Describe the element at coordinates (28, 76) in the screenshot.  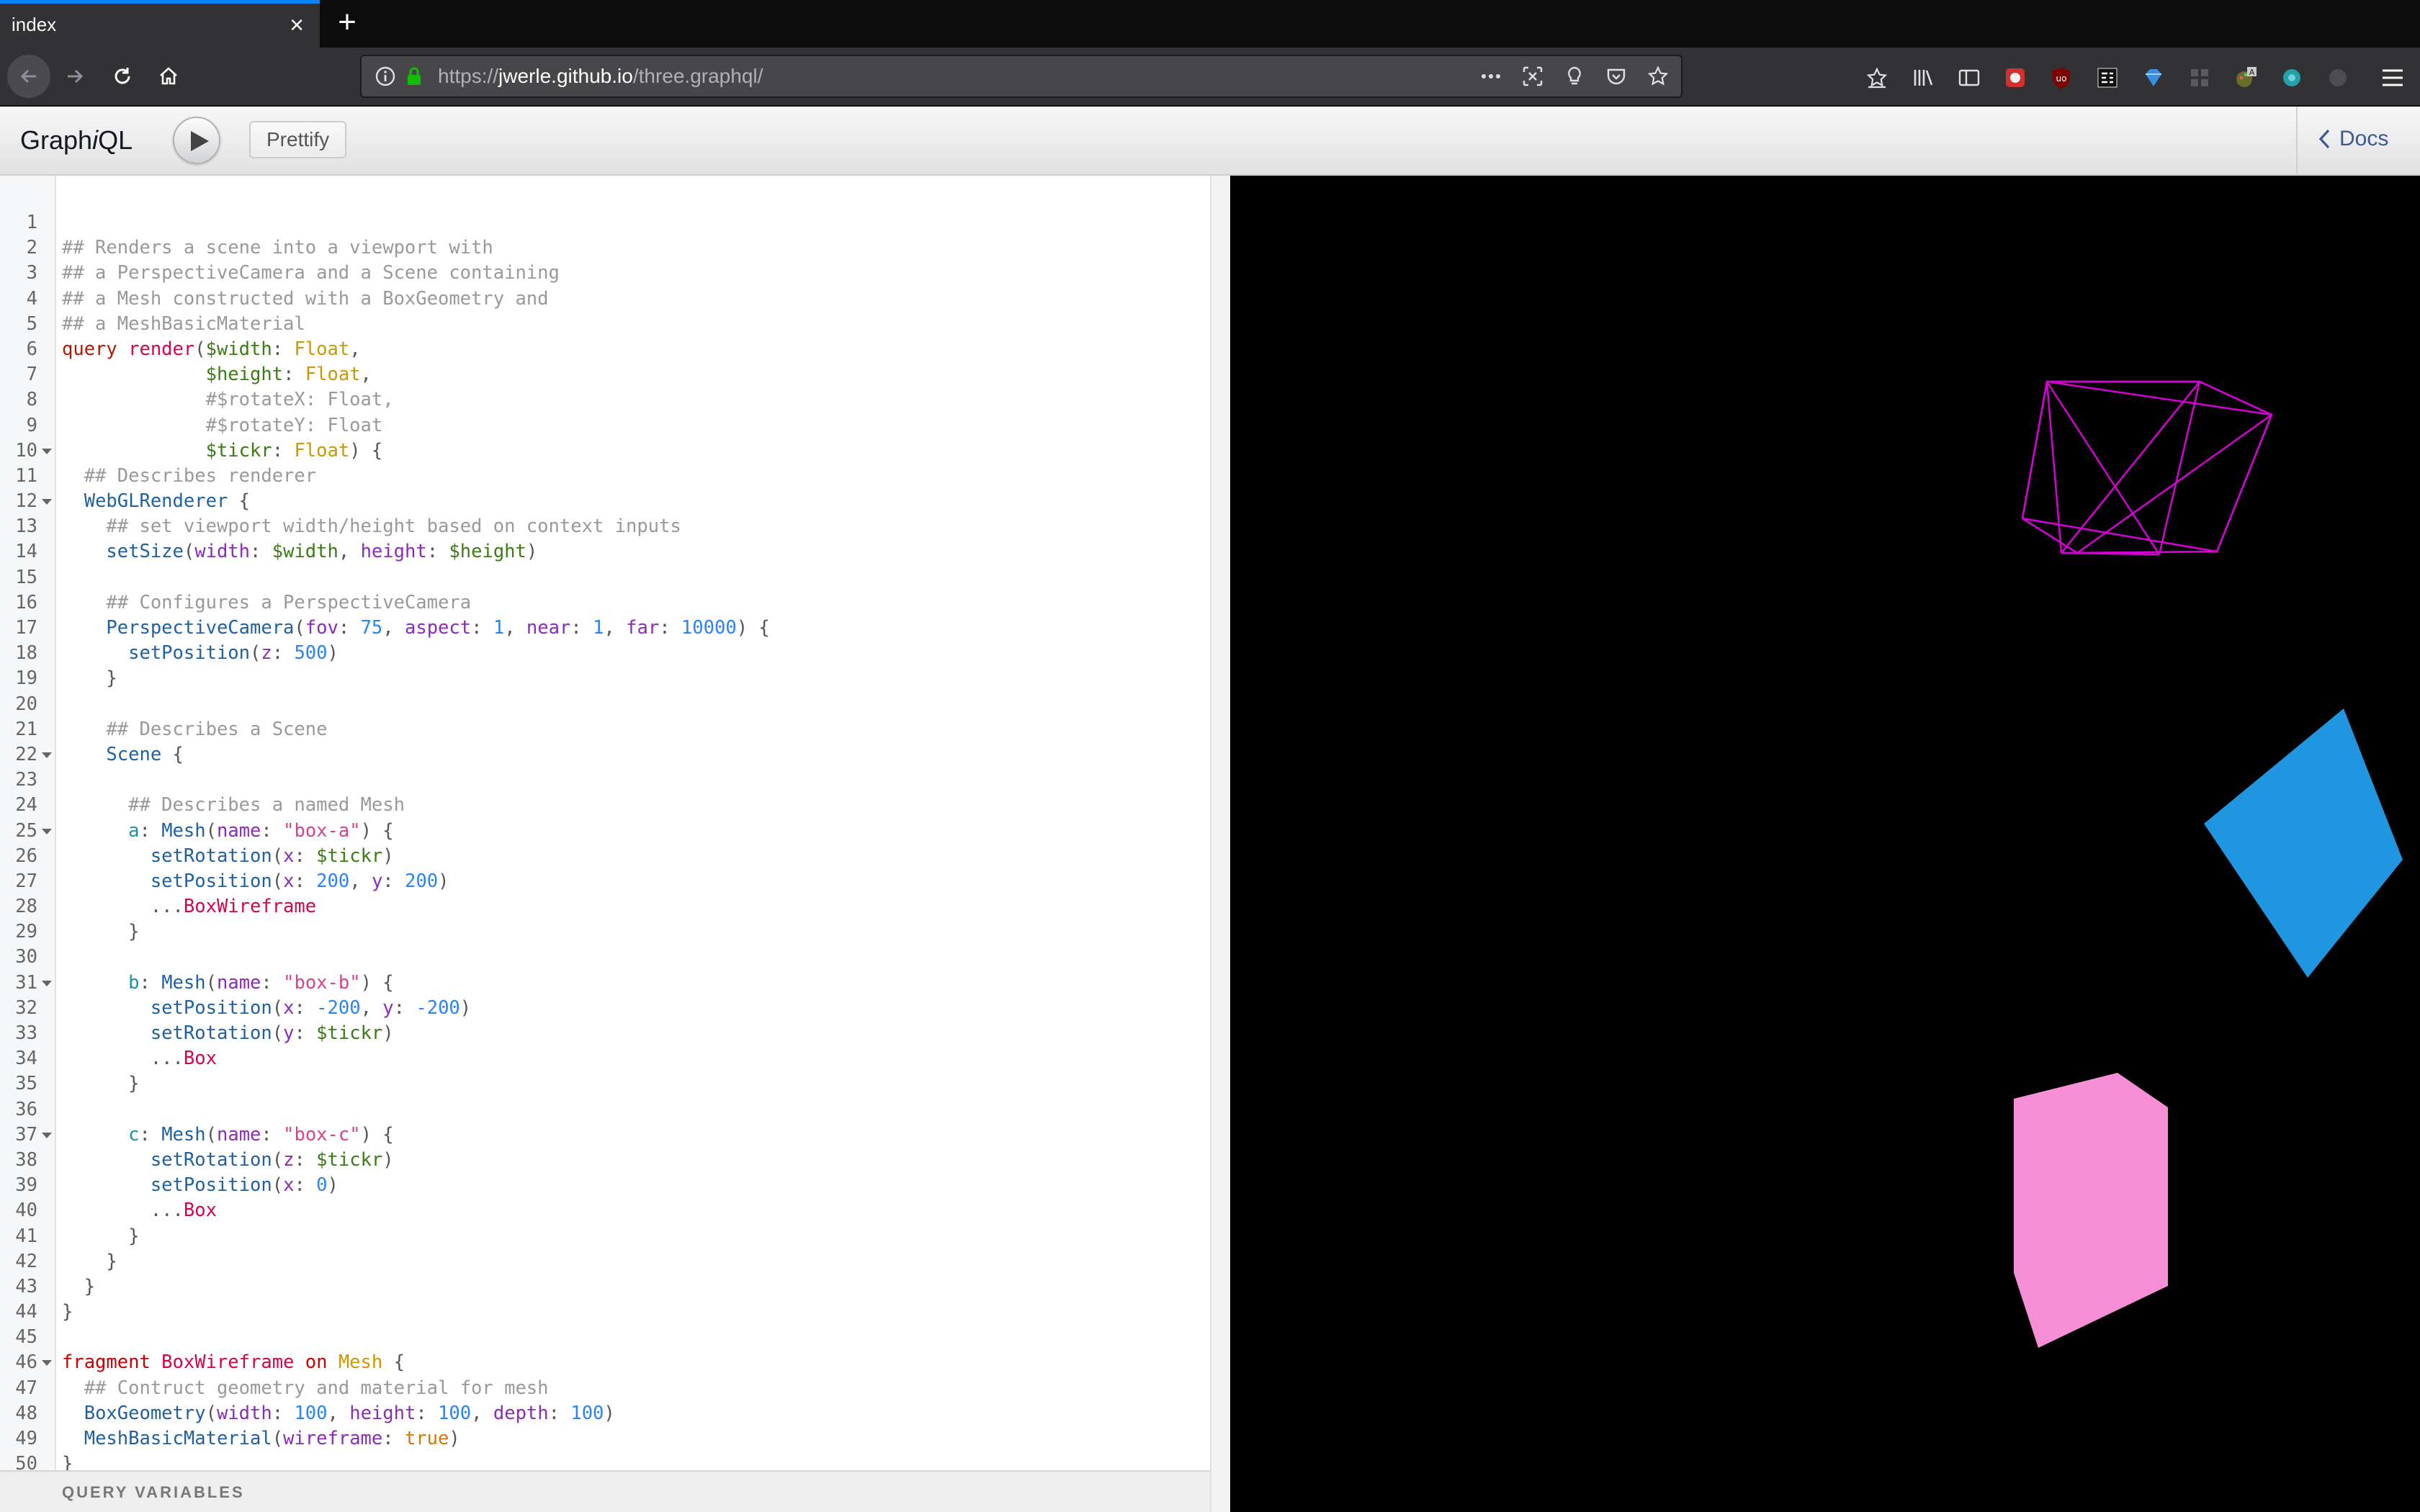
I see `back-button` at that location.